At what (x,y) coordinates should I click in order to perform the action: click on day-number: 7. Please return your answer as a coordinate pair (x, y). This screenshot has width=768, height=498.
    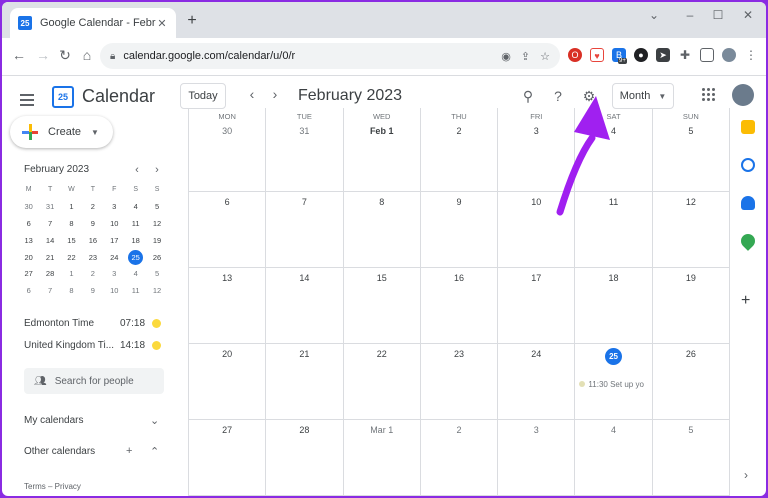
    Looking at the image, I should click on (304, 202).